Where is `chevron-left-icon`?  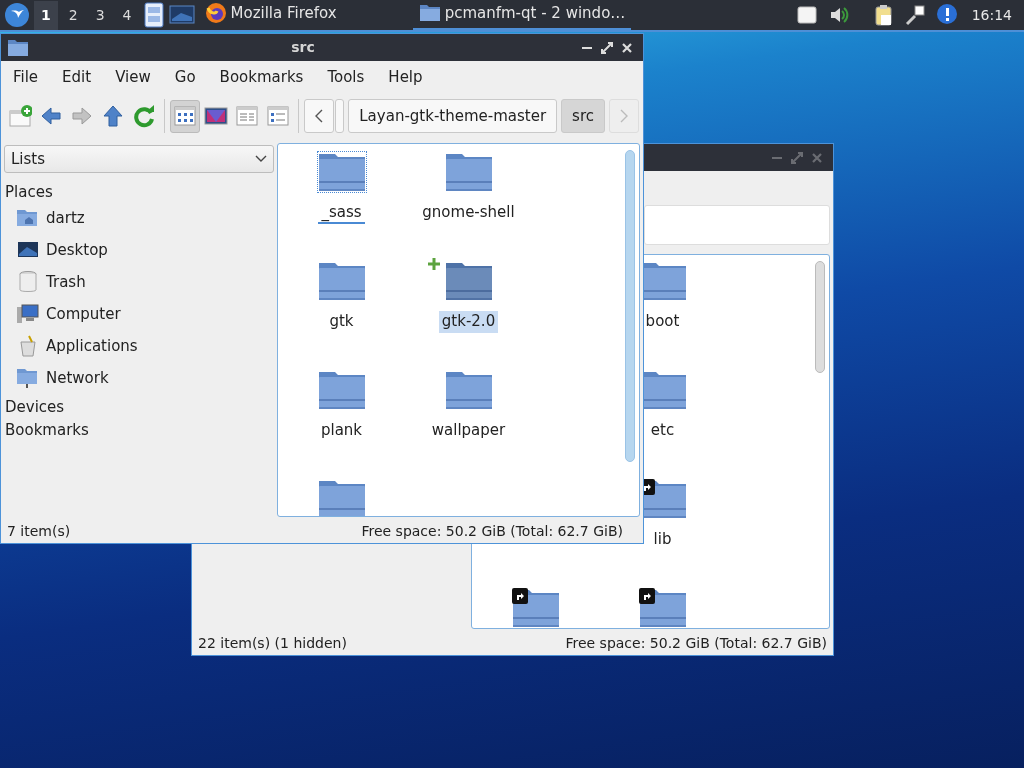
chevron-left-icon is located at coordinates (319, 116).